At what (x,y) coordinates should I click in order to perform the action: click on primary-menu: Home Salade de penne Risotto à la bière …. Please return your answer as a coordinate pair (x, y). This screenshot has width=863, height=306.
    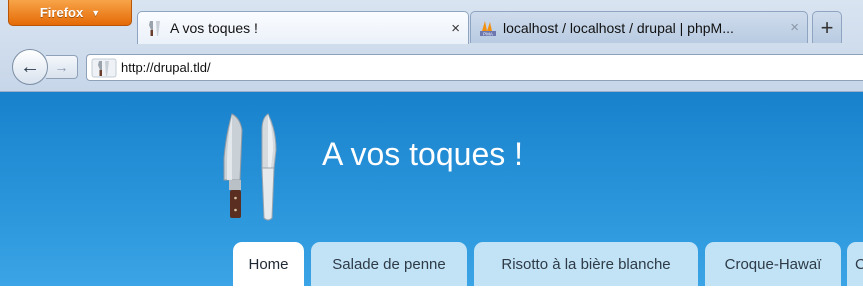
    Looking at the image, I should click on (431, 264).